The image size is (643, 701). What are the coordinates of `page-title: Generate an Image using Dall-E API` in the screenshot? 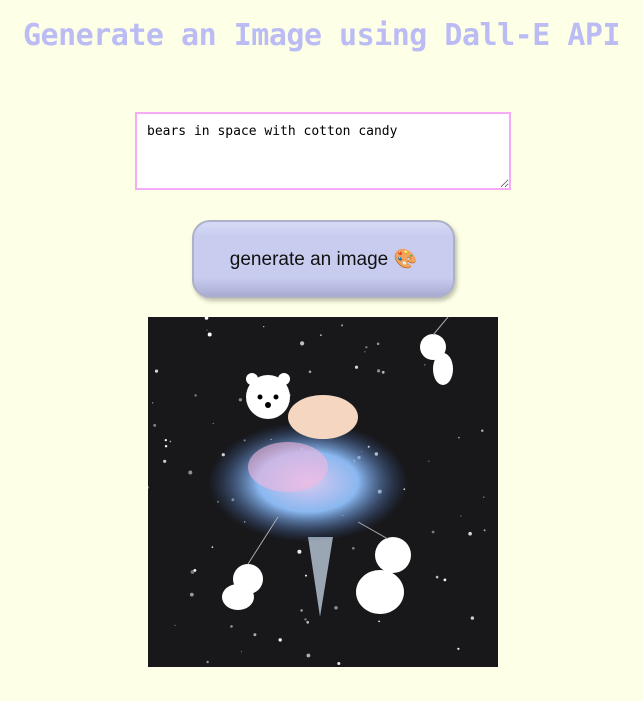 It's located at (321, 35).